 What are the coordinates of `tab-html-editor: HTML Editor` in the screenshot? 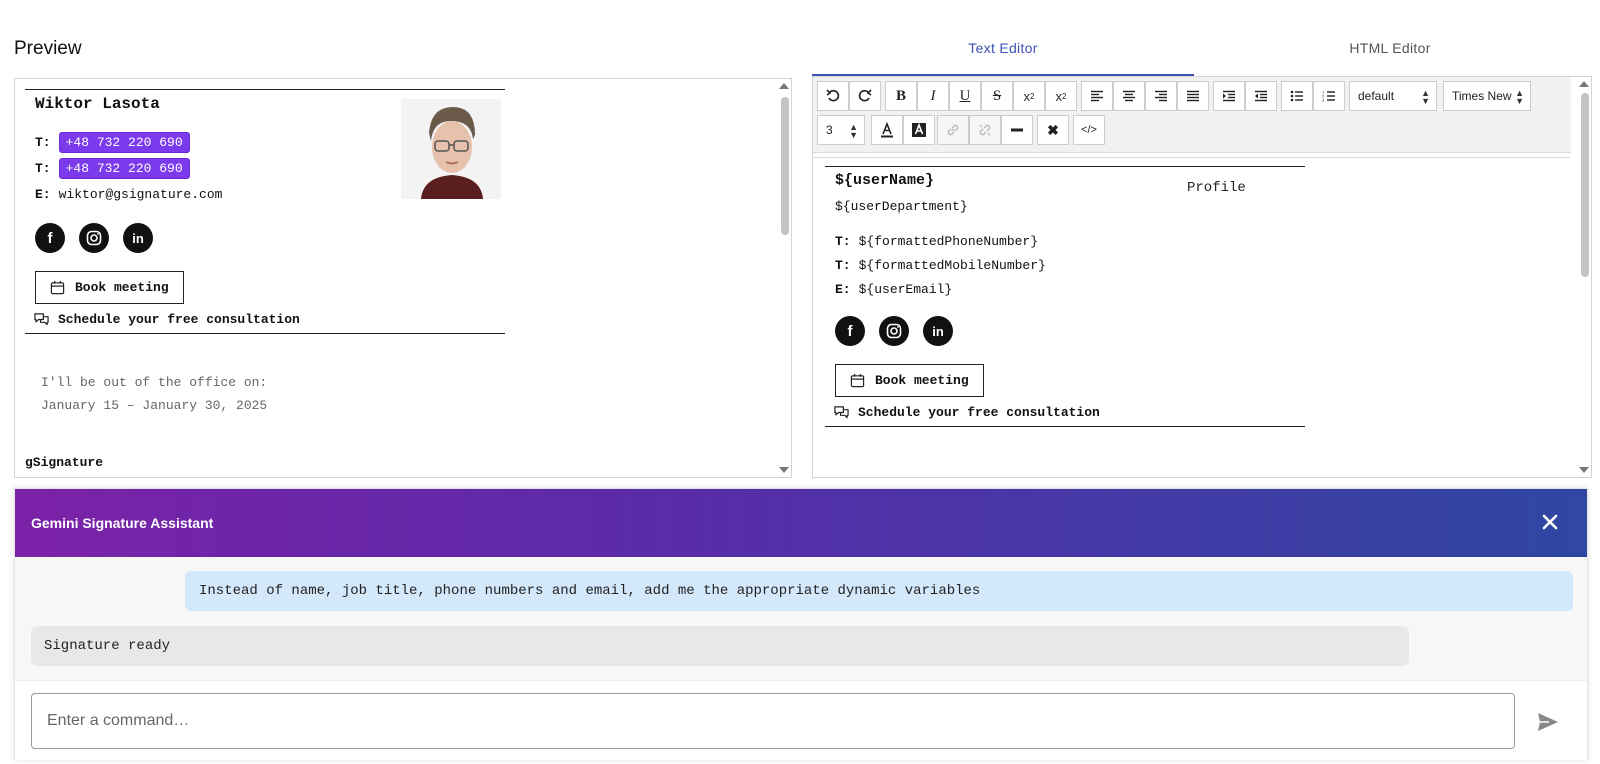 It's located at (1390, 58).